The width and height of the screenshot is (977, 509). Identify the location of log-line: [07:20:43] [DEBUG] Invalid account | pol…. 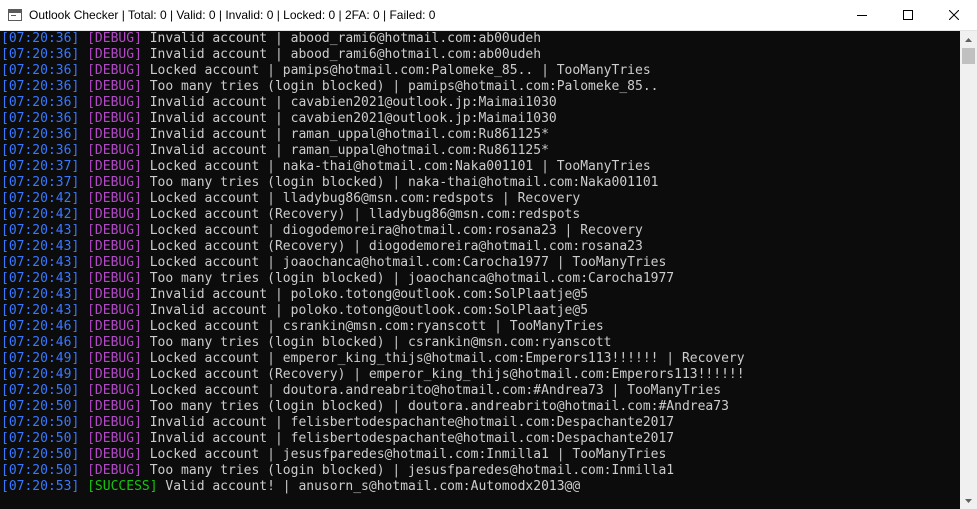
(480, 311).